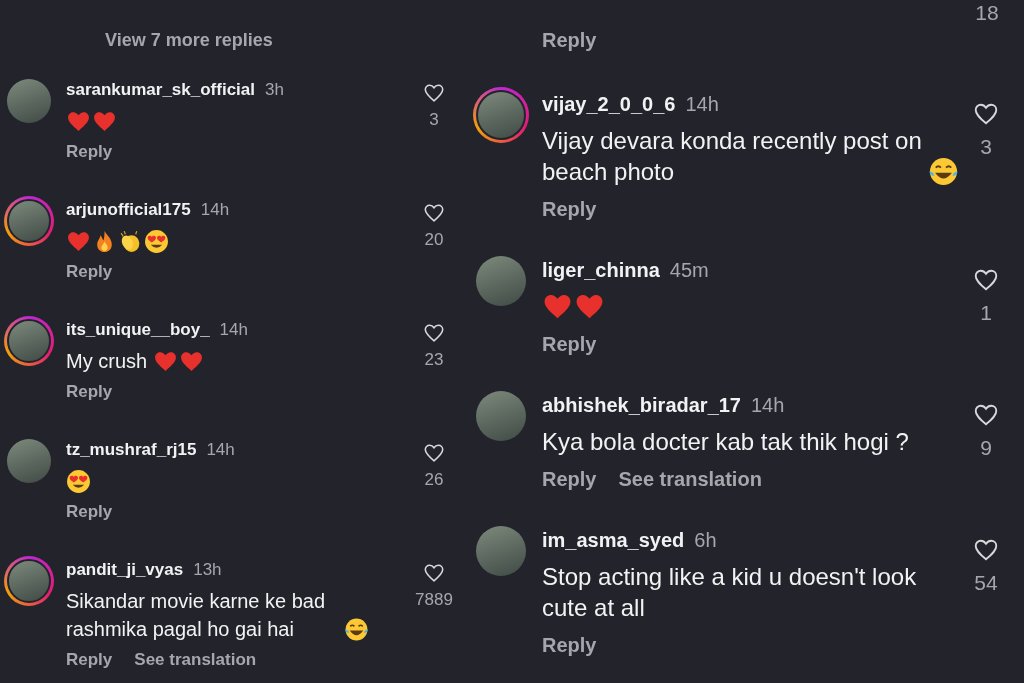 This screenshot has width=1024, height=683. I want to click on like-count: 9, so click(986, 448).